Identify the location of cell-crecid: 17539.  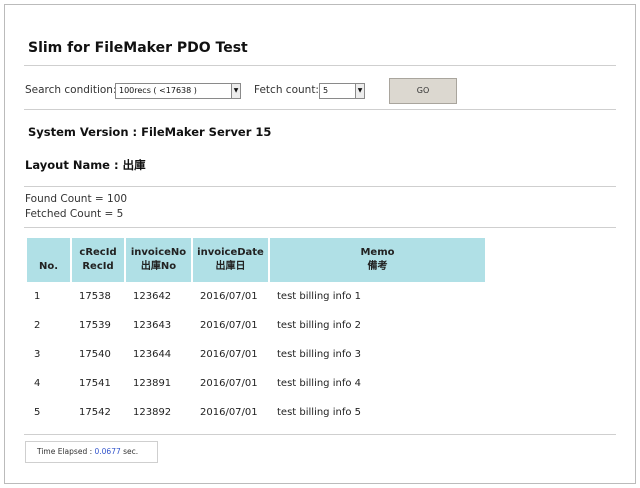
(95, 325).